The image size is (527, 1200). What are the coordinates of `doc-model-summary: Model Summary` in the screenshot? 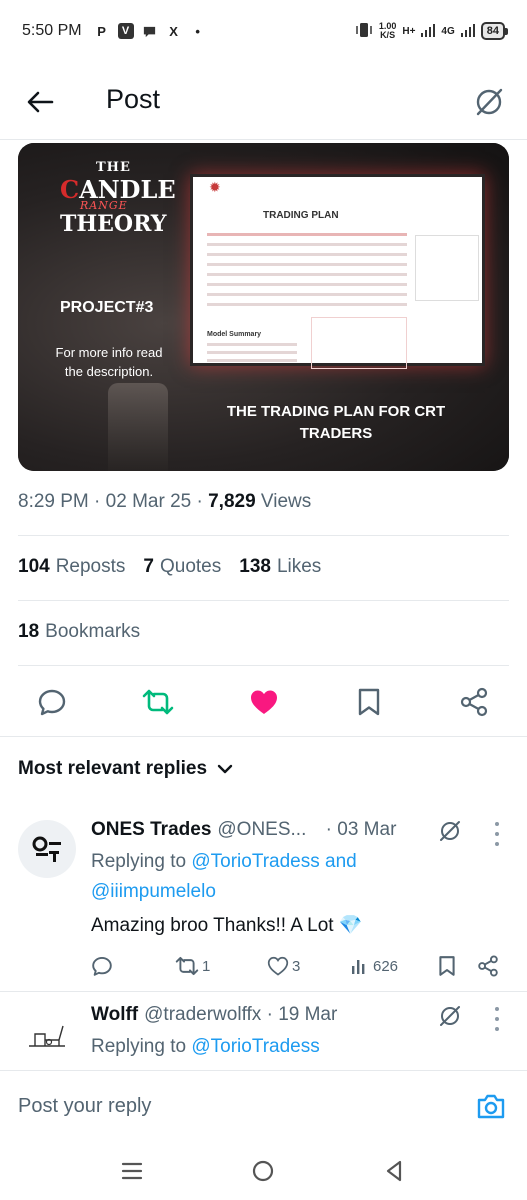 It's located at (234, 334).